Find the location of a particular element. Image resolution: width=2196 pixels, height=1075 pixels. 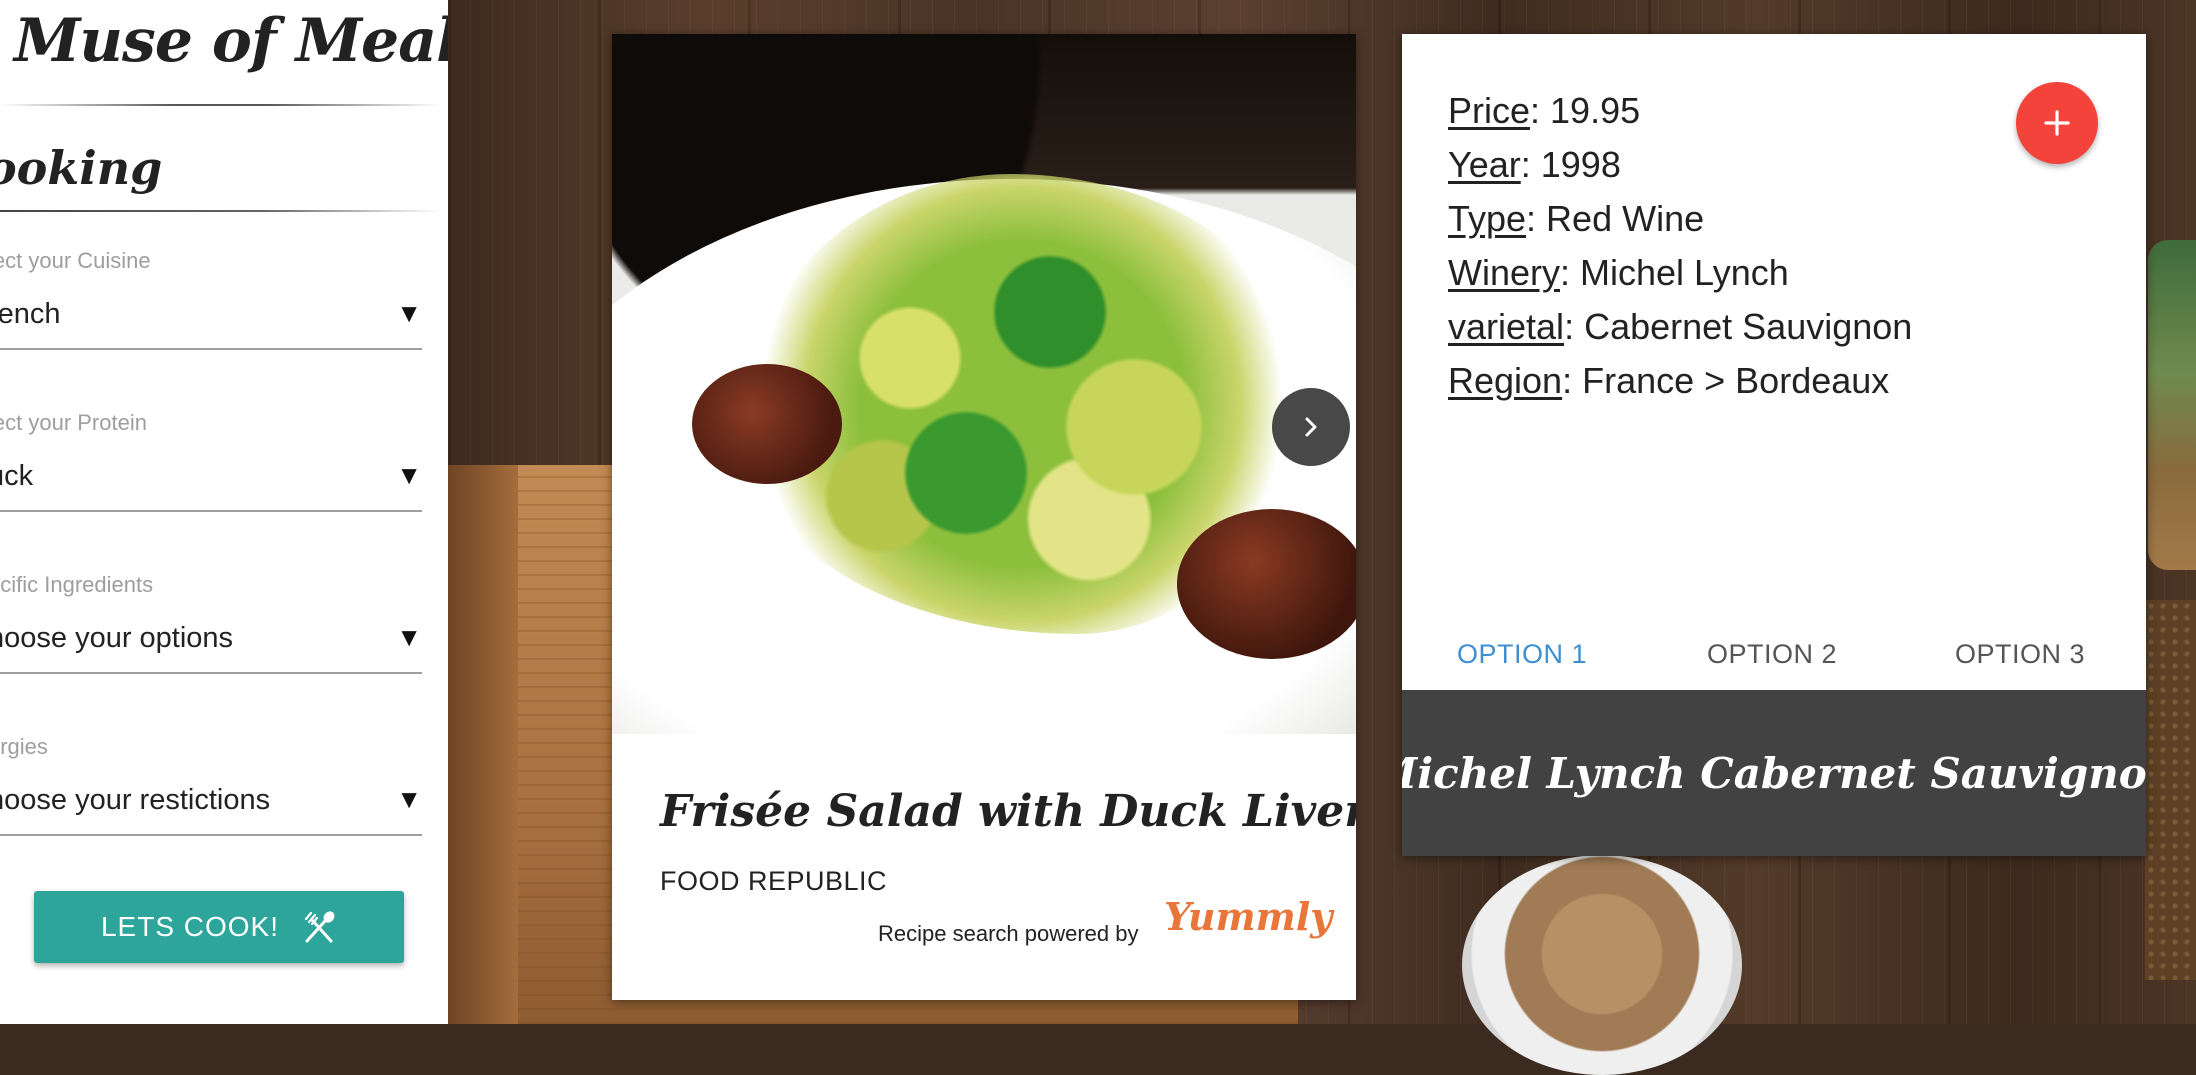

detail-region: Region: France > Bordeaux is located at coordinates (1680, 381).